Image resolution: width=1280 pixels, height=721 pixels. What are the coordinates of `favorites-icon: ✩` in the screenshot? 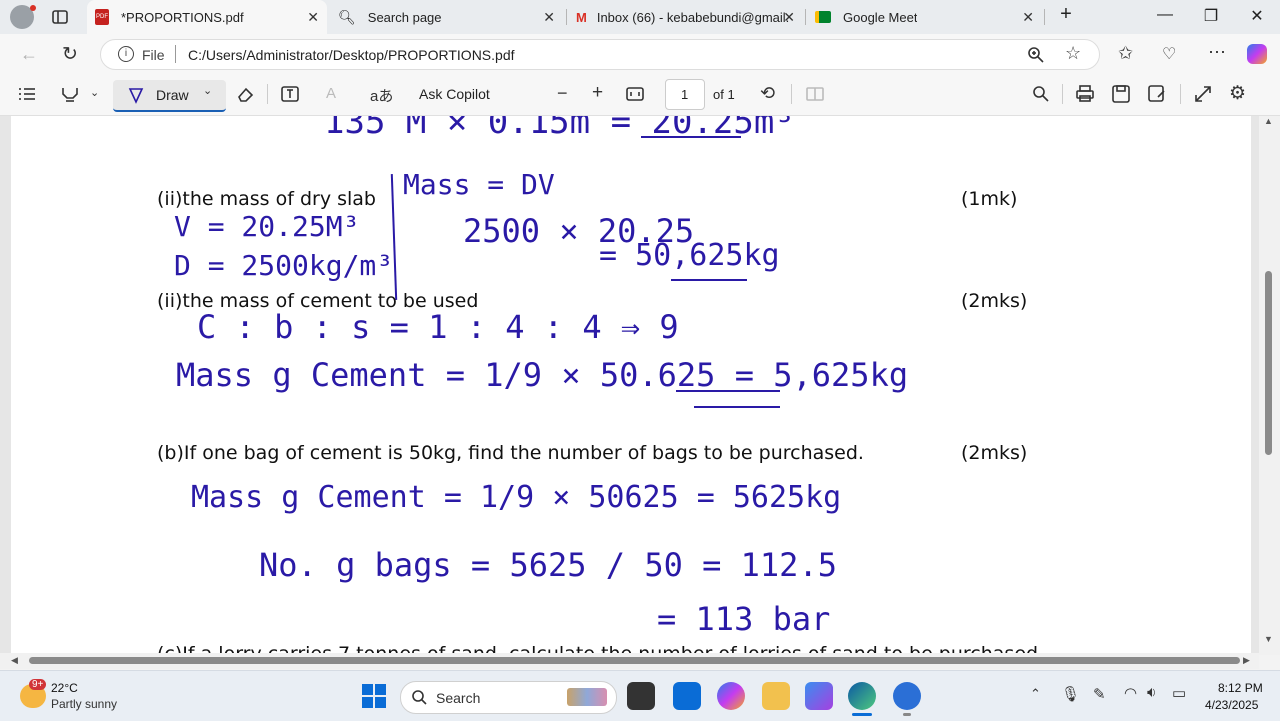 It's located at (1125, 53).